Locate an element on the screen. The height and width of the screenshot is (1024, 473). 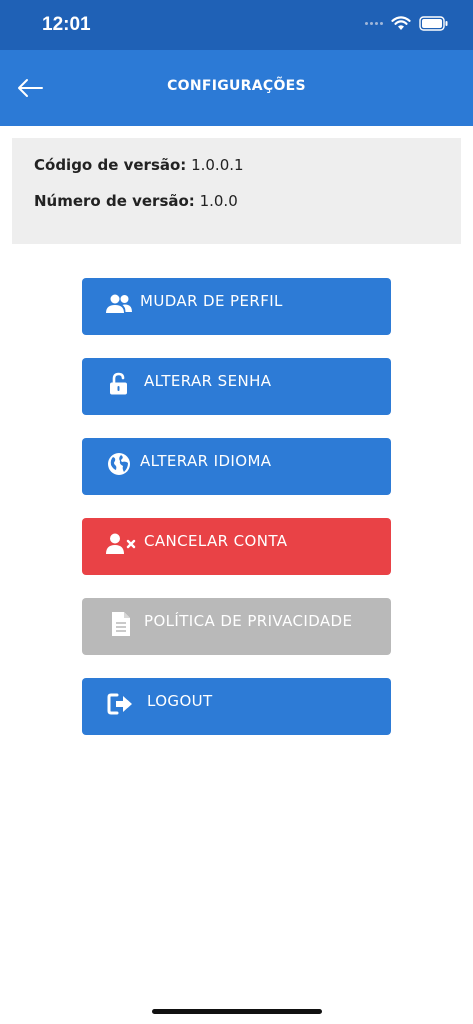
version-code-label: Código de versão: is located at coordinates (110, 165).